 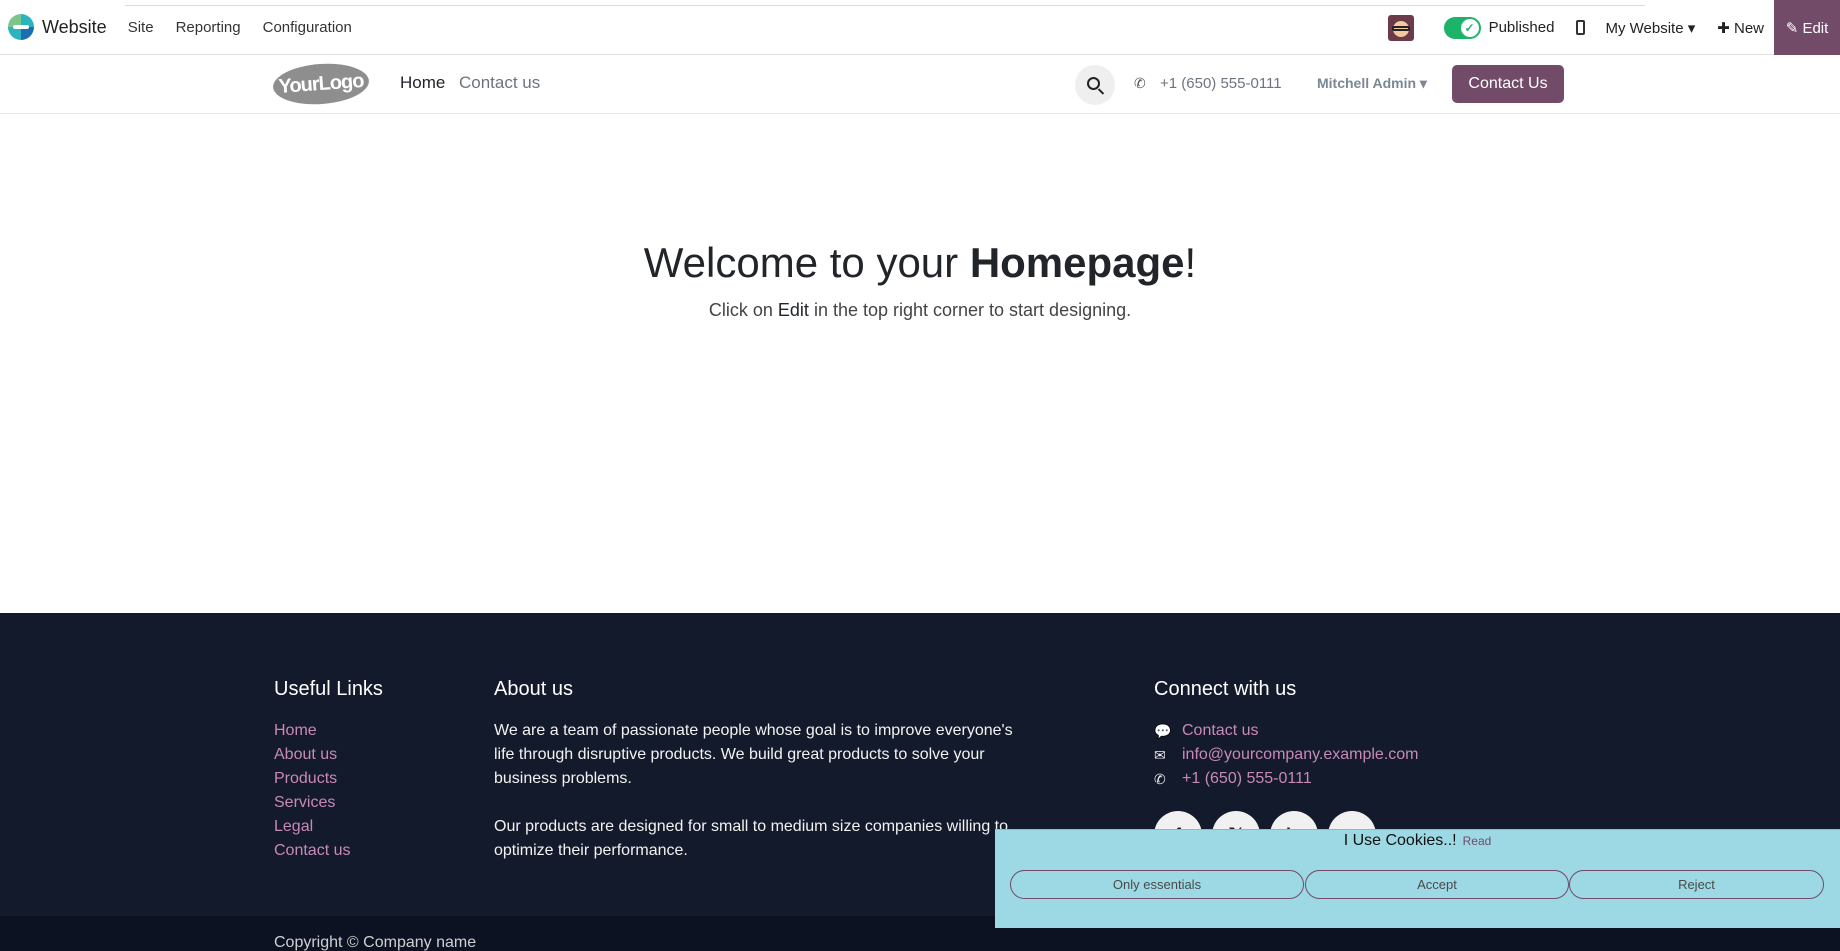 I want to click on hero-title-bold: Homepage, so click(x=1077, y=262).